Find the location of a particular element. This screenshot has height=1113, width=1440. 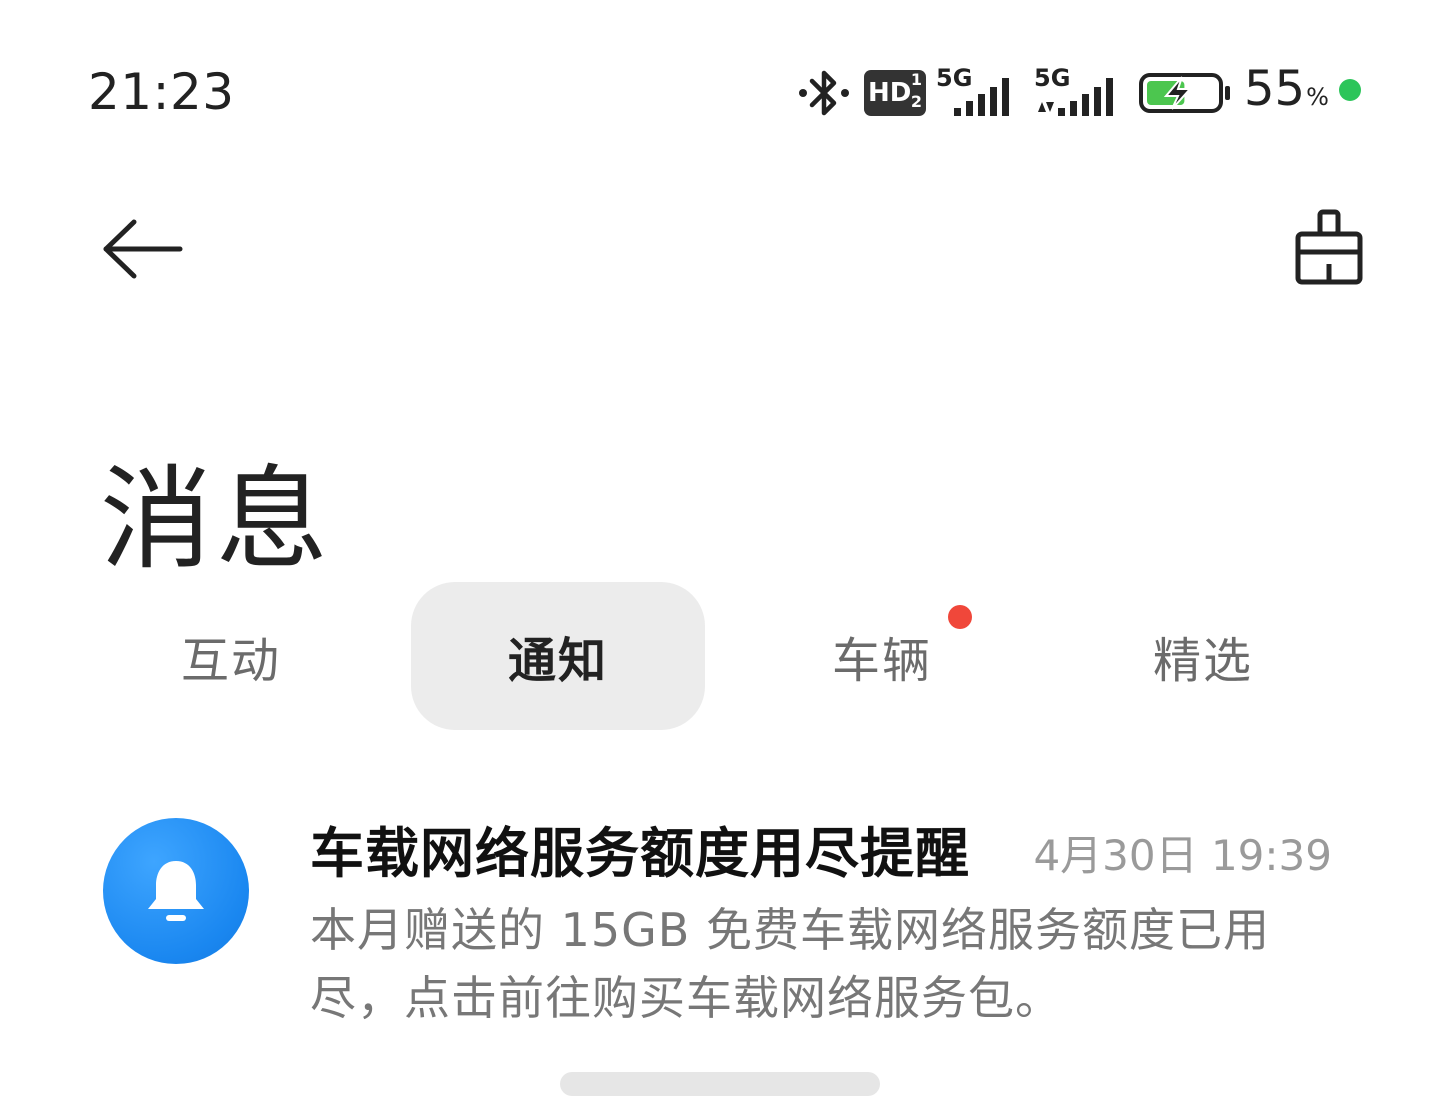

bluetooth-icon is located at coordinates (824, 93).